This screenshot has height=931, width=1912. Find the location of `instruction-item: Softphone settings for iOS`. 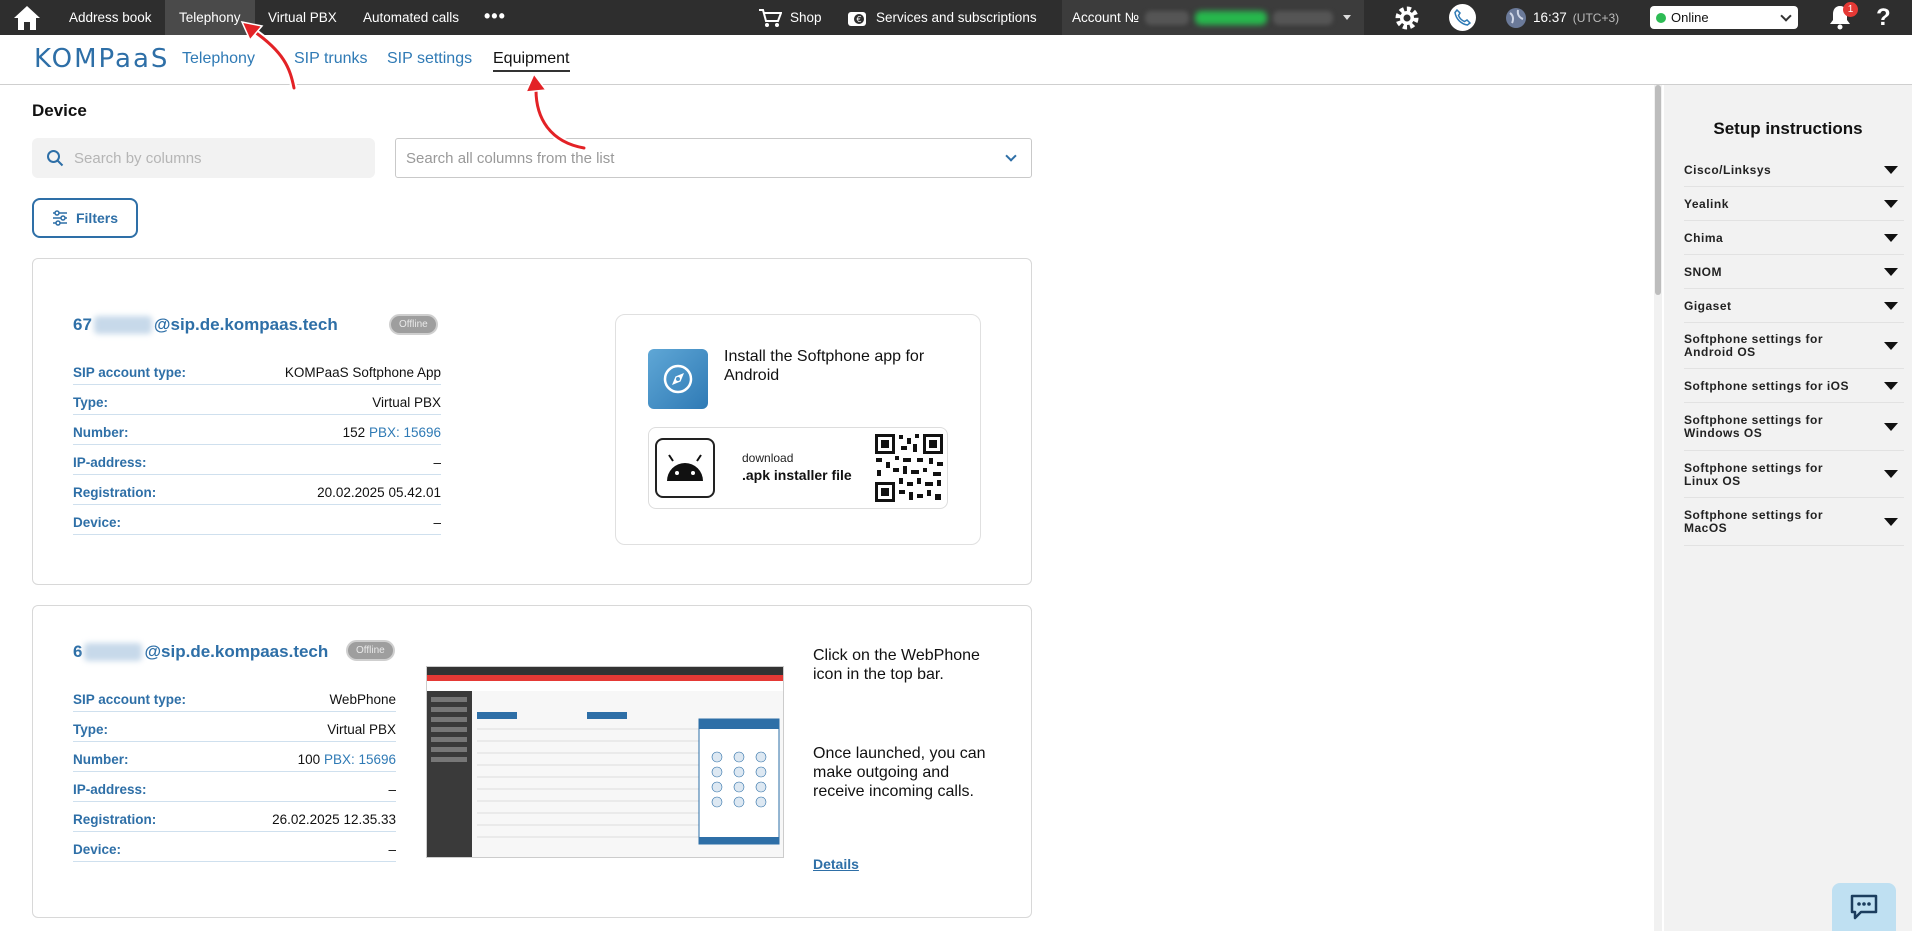

instruction-item: Softphone settings for iOS is located at coordinates (1794, 386).